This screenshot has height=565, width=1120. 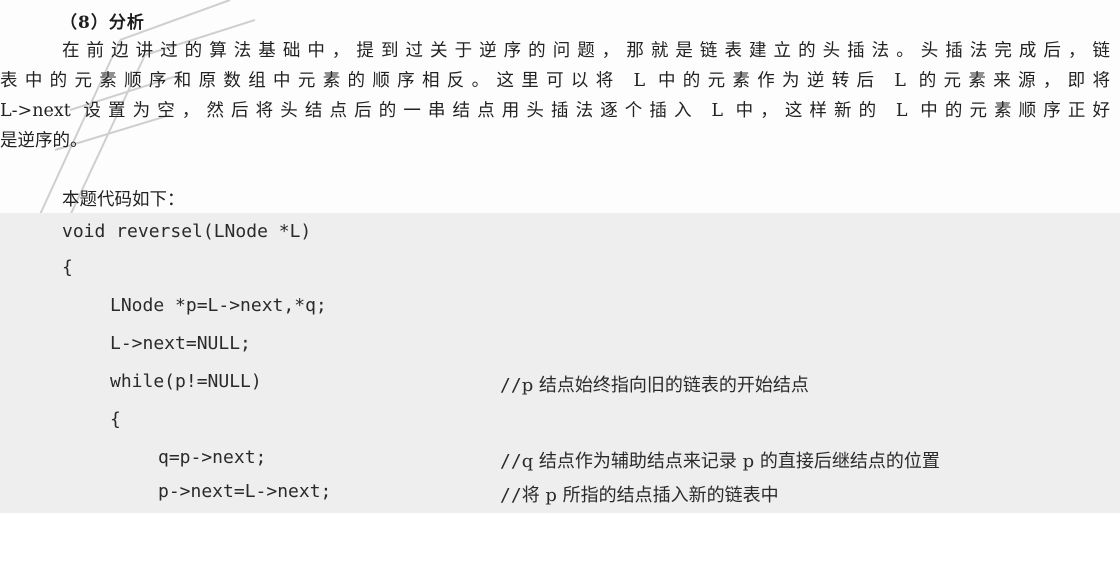 I want to click on paragraph-line: 是逆序的。, so click(x=44, y=141).